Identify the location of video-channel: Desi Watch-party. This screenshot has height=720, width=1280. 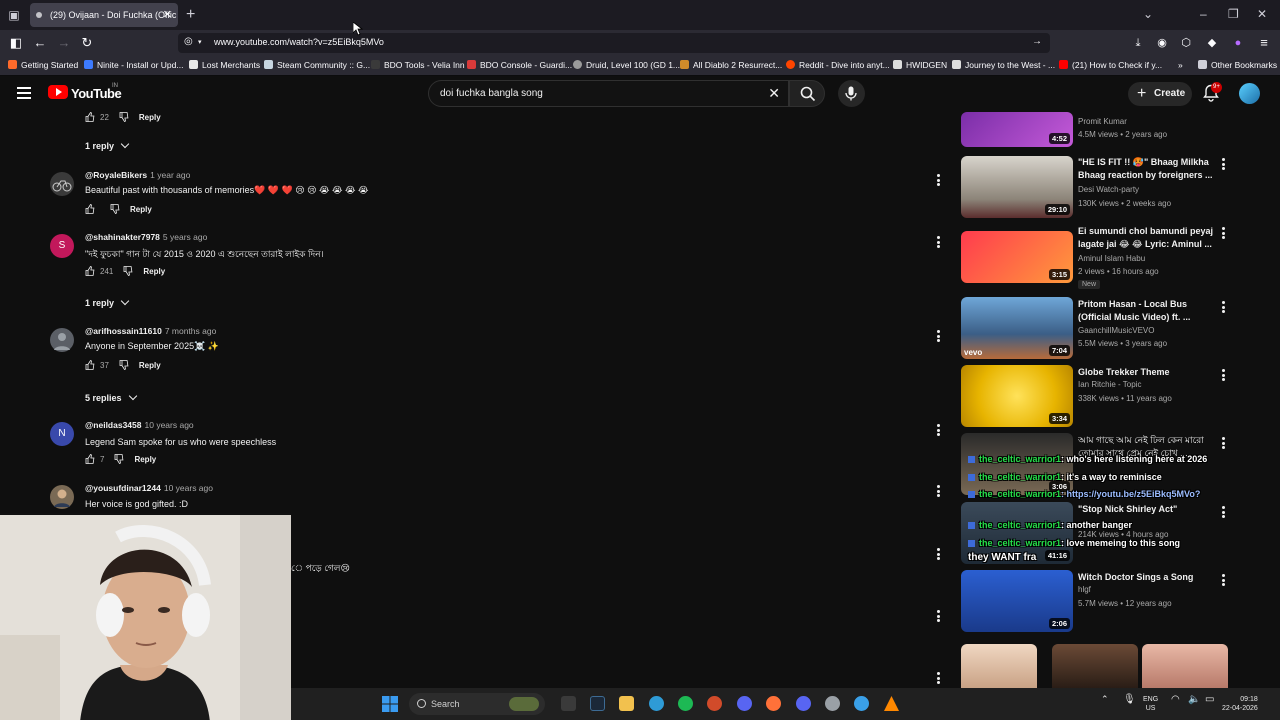
(1108, 189).